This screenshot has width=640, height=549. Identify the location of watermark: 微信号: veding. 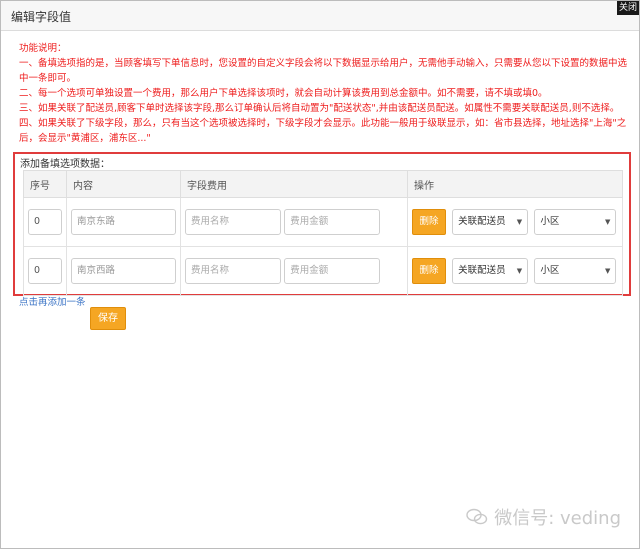
(543, 517).